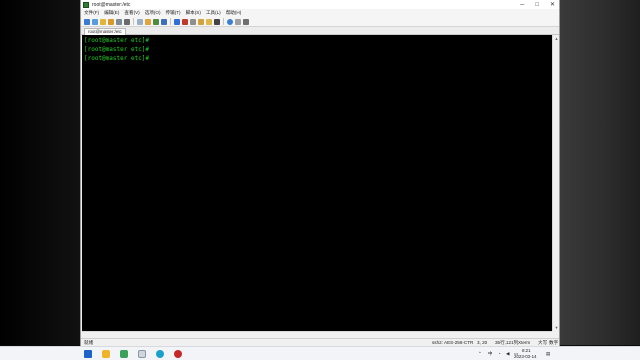  Describe the element at coordinates (482, 342) in the screenshot. I see `status-cursor: 3, 20` at that location.